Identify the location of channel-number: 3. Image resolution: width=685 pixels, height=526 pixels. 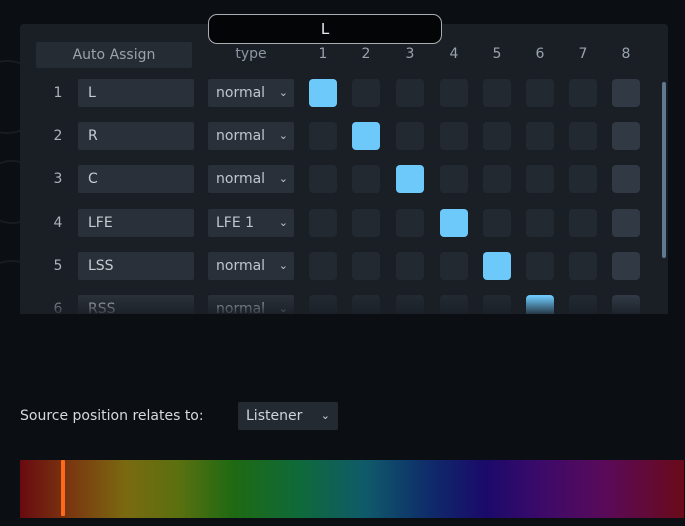
(58, 179).